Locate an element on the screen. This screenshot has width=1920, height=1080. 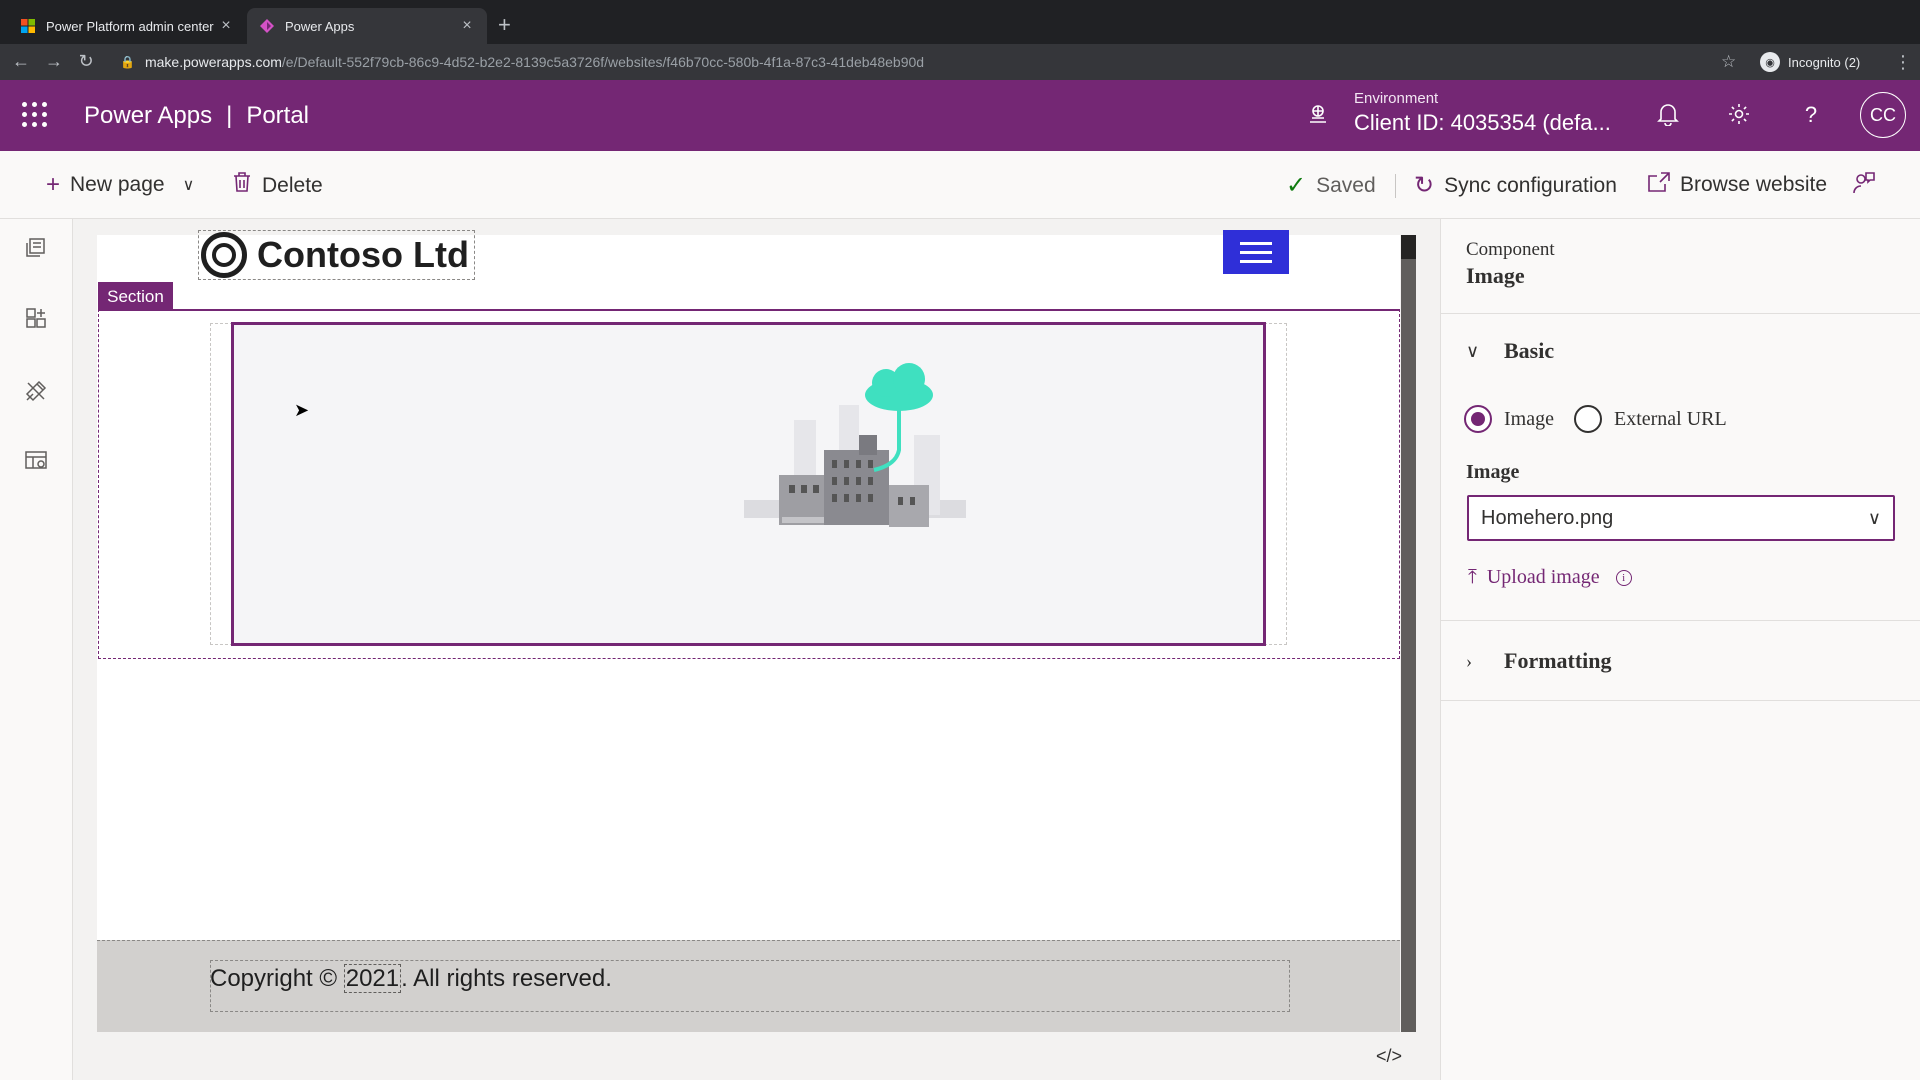
saved-label: Saved is located at coordinates (1346, 185).